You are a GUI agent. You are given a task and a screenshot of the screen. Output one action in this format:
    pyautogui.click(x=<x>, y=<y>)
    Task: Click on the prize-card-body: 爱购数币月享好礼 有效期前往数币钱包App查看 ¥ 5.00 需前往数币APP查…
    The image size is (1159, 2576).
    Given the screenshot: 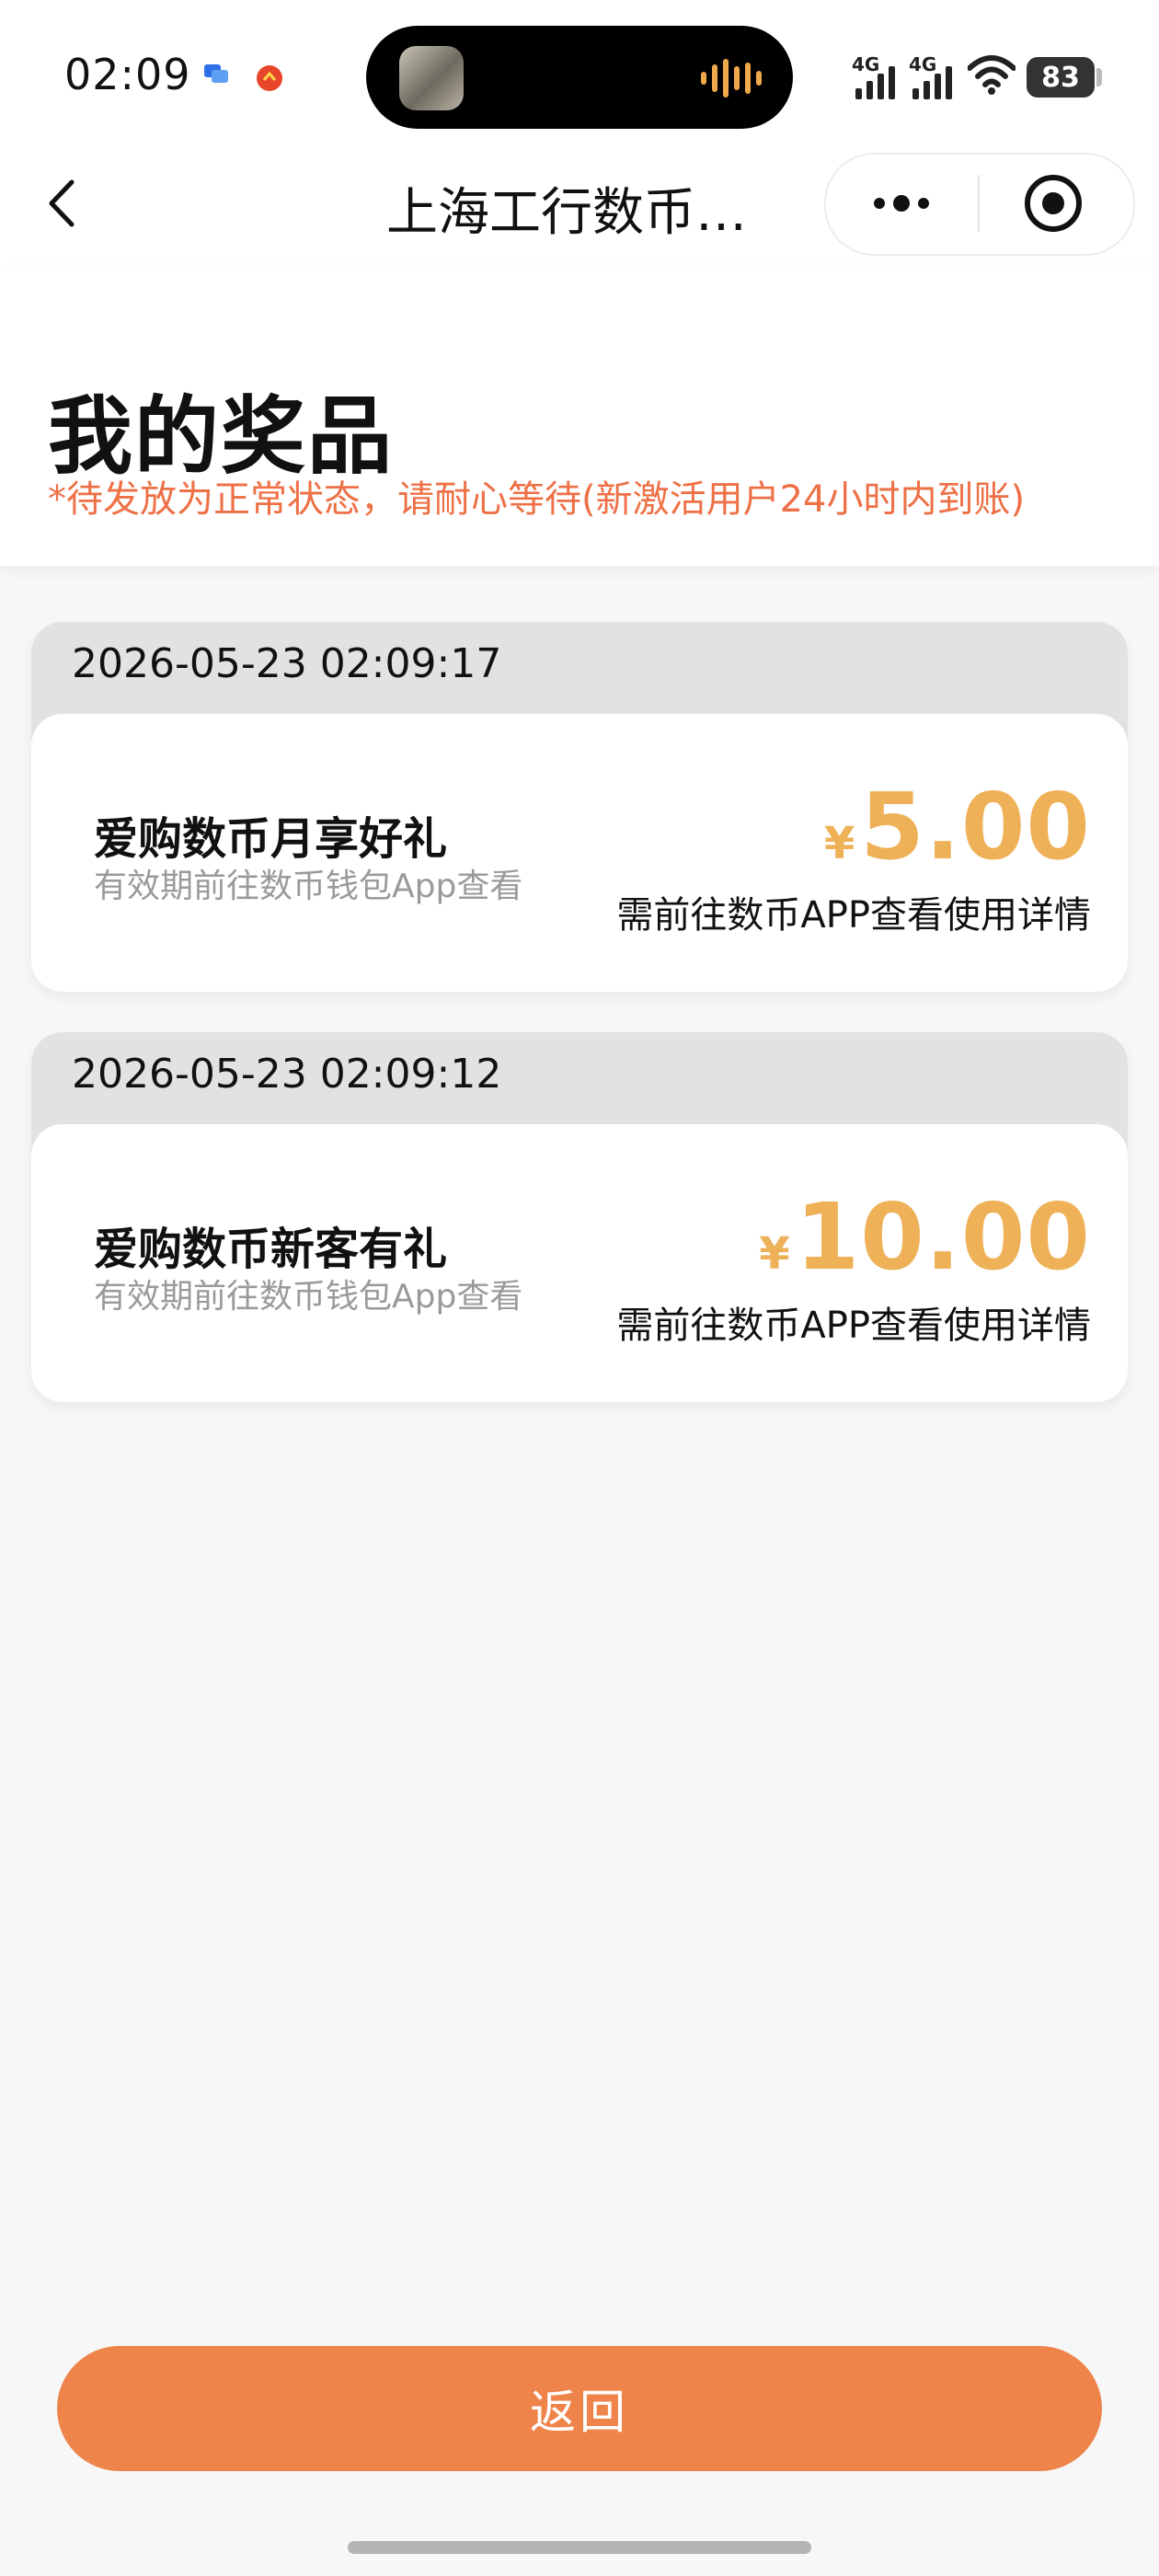 What is the action you would take?
    pyautogui.click(x=579, y=853)
    